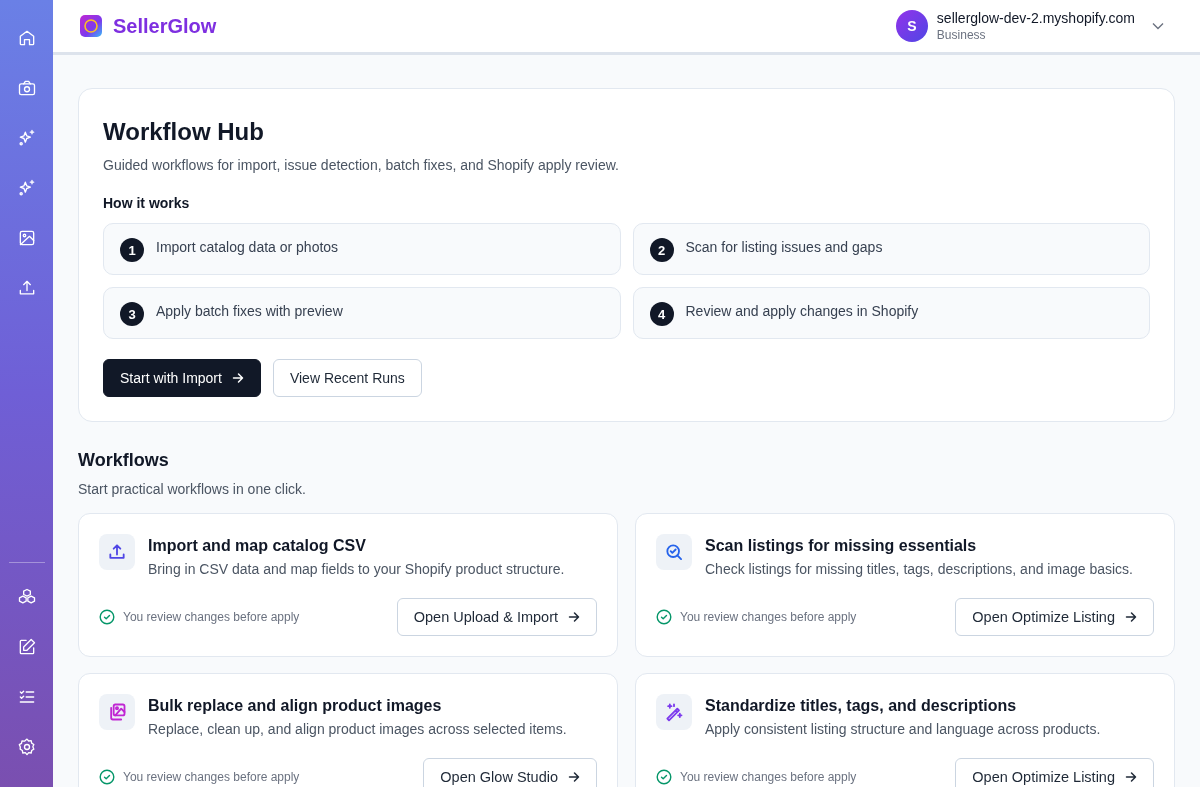 This screenshot has width=1200, height=787. Describe the element at coordinates (661, 250) in the screenshot. I see `step-number: 2` at that location.